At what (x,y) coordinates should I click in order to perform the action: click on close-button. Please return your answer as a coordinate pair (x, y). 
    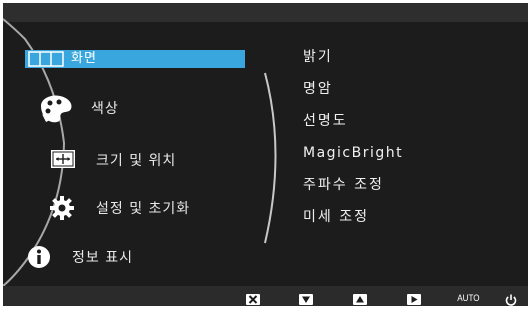
    Looking at the image, I should click on (253, 299).